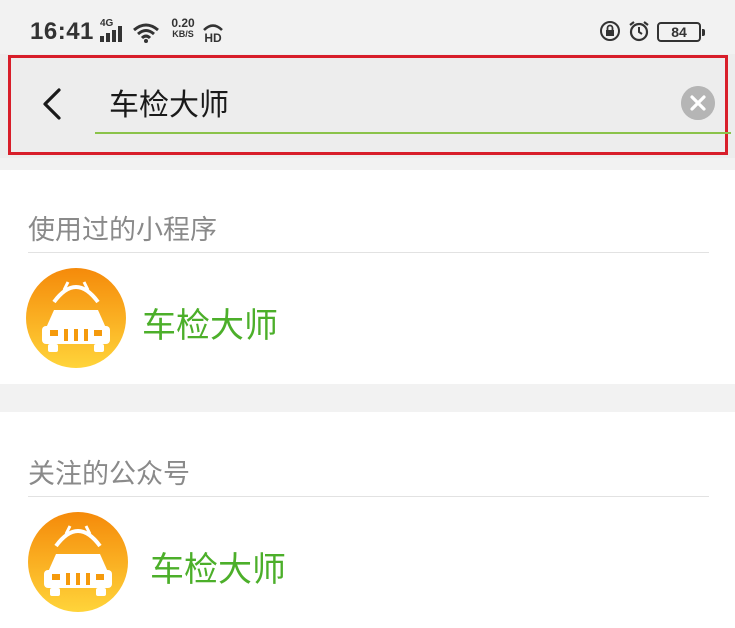 The width and height of the screenshot is (735, 628). I want to click on back-button, so click(55, 104).